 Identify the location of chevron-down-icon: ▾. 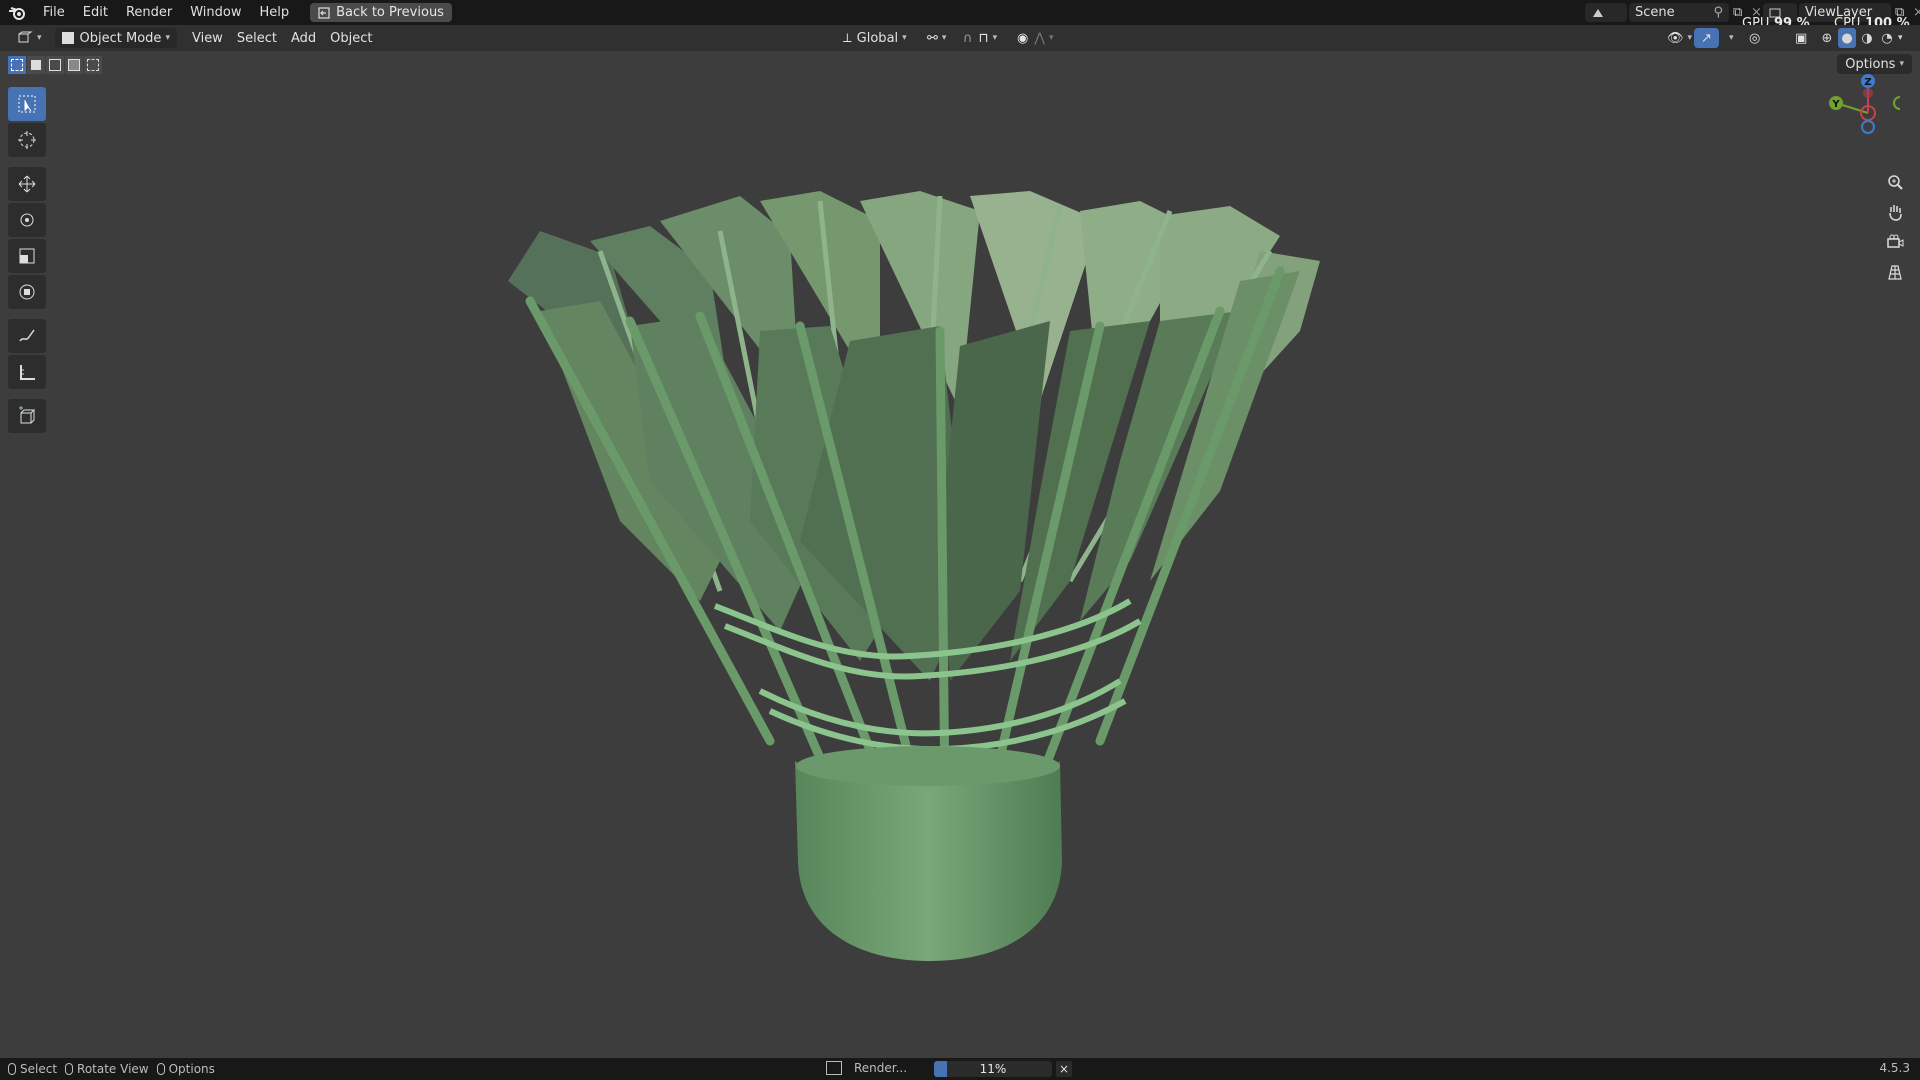
(167, 38).